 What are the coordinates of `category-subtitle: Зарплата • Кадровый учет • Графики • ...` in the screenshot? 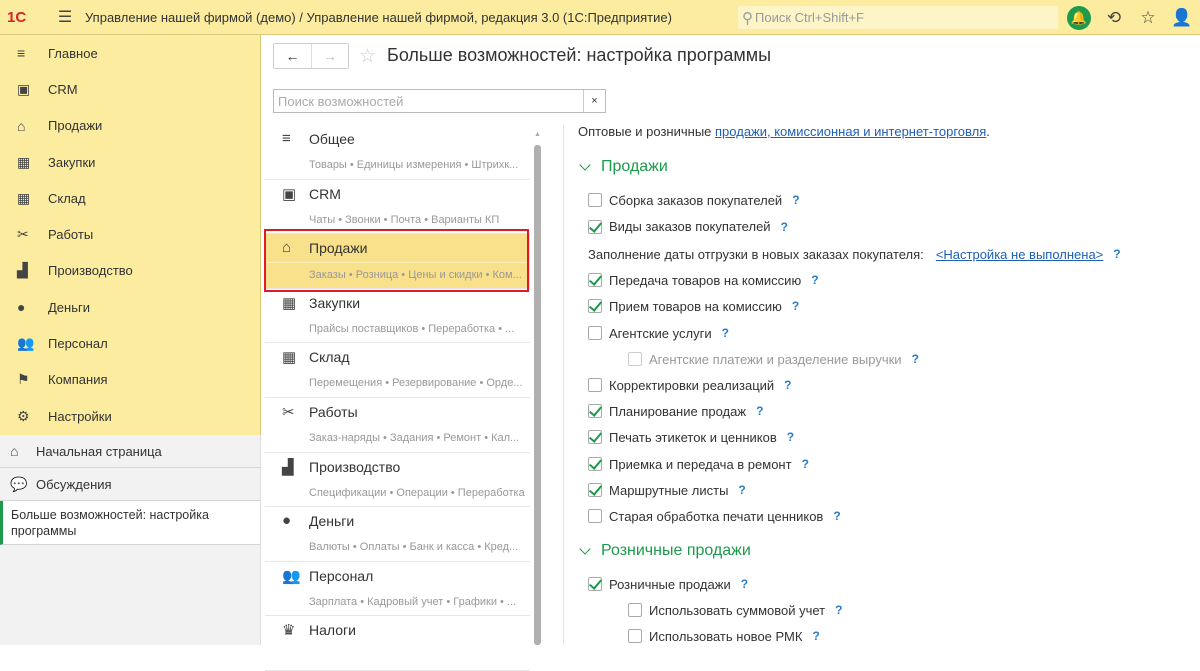 It's located at (413, 601).